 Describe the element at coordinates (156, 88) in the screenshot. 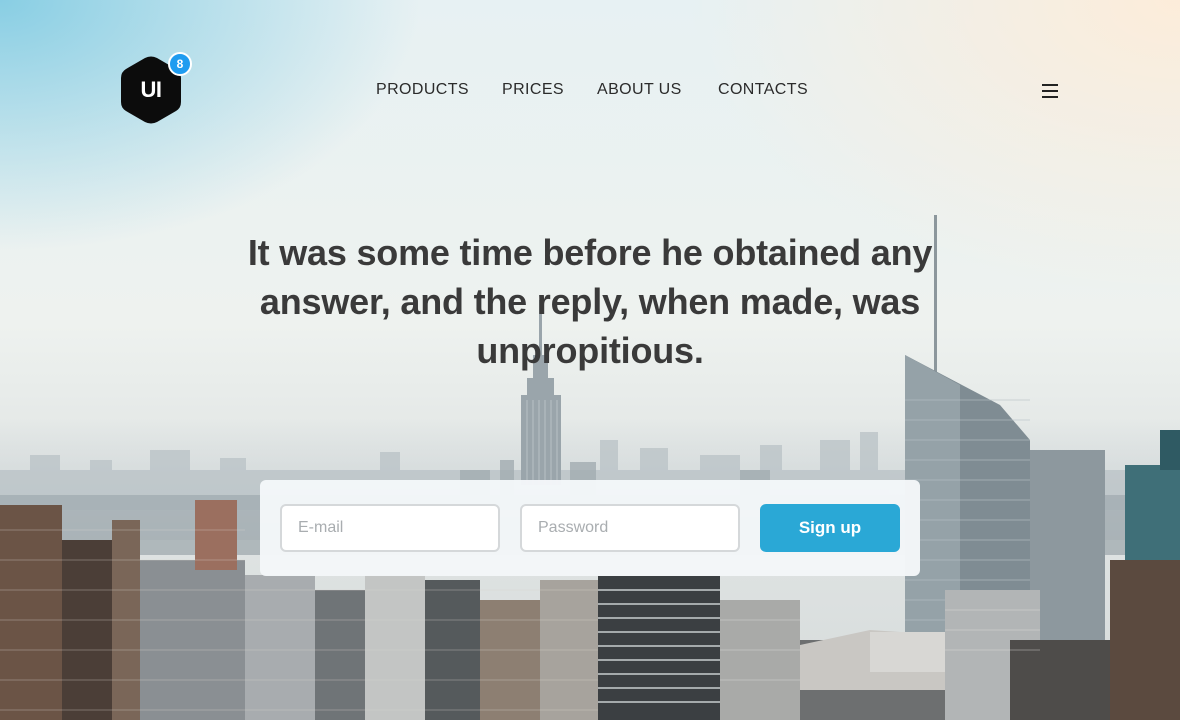

I see `logo: UI 8` at that location.